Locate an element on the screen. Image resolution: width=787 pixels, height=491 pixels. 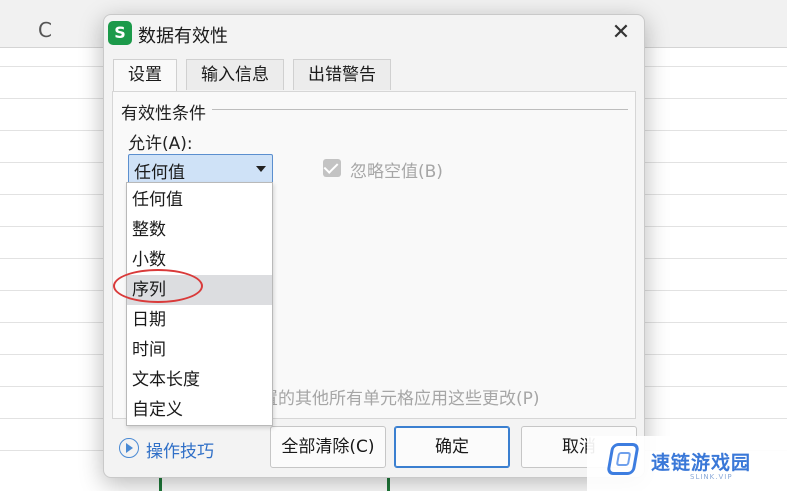
dropdown-option-custom: 自定义 is located at coordinates (199, 410).